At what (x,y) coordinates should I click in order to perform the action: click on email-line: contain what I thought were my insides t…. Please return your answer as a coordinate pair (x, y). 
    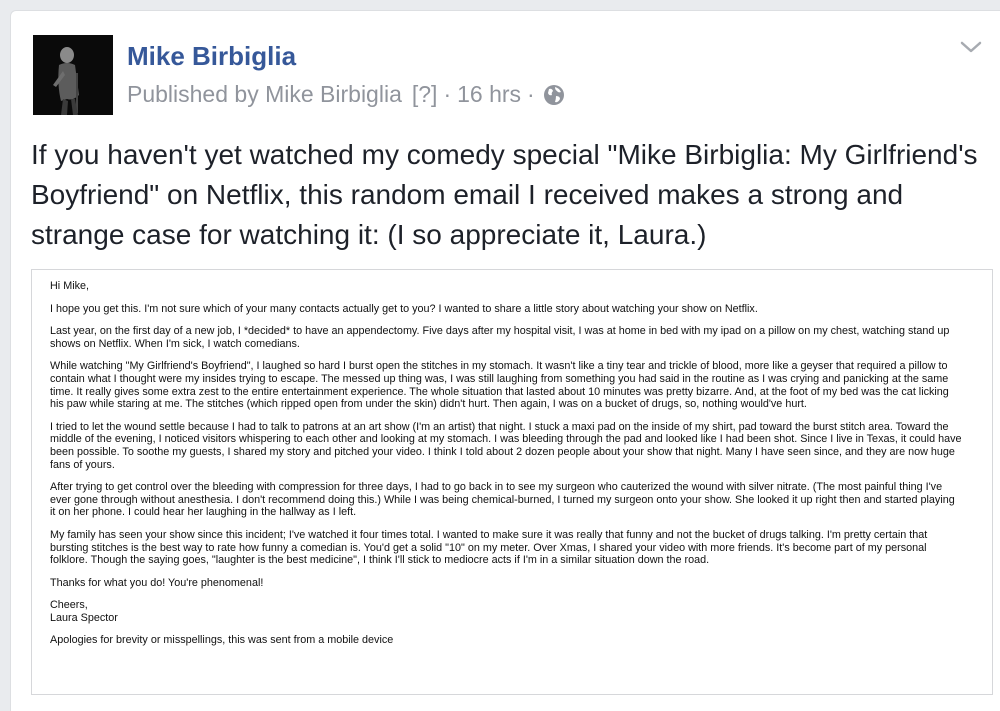
    Looking at the image, I should click on (499, 378).